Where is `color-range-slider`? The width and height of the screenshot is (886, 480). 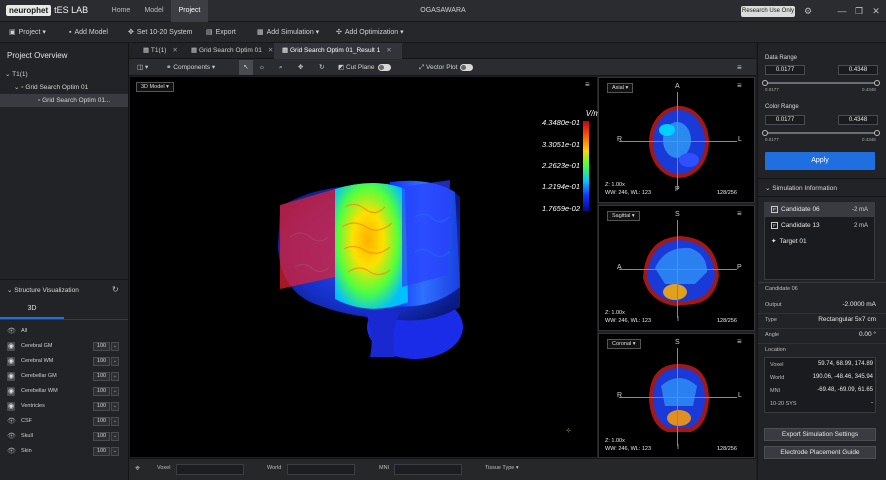
color-range-slider is located at coordinates (821, 133).